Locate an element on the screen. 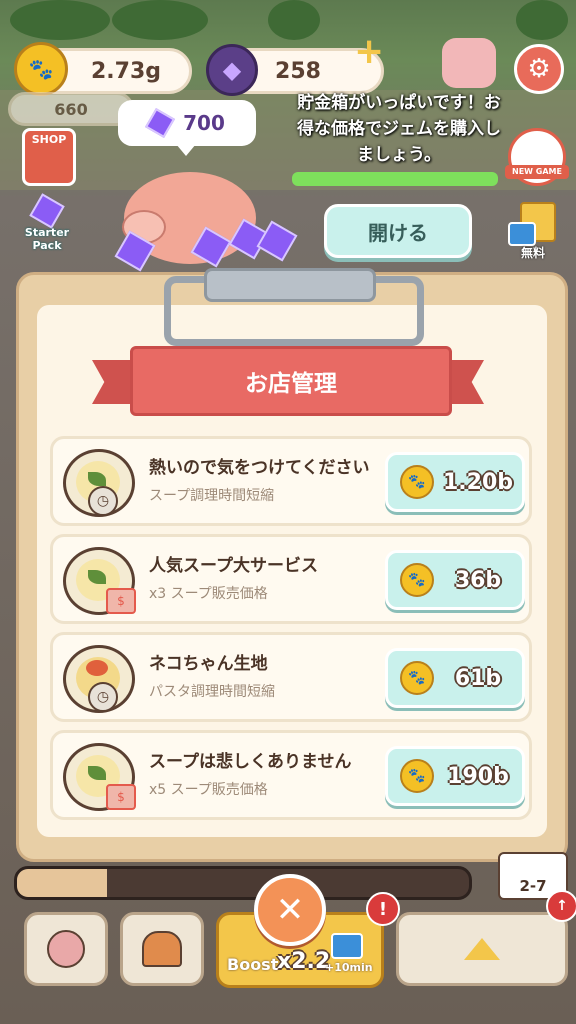 The image size is (576, 1024). bear-icon is located at coordinates (66, 949).